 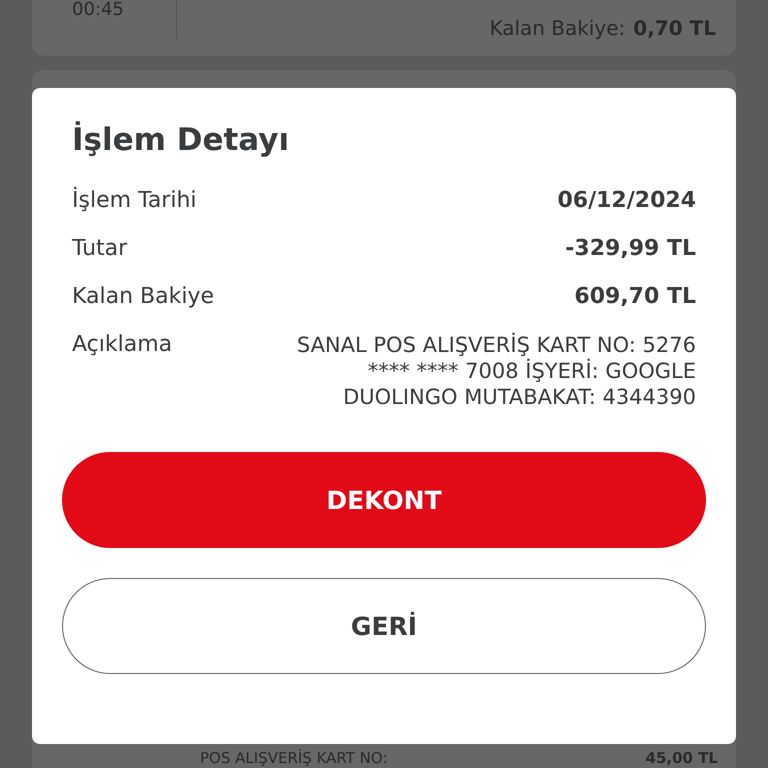 What do you see at coordinates (635, 297) in the screenshot?
I see `detail-value: 609,70 TL` at bounding box center [635, 297].